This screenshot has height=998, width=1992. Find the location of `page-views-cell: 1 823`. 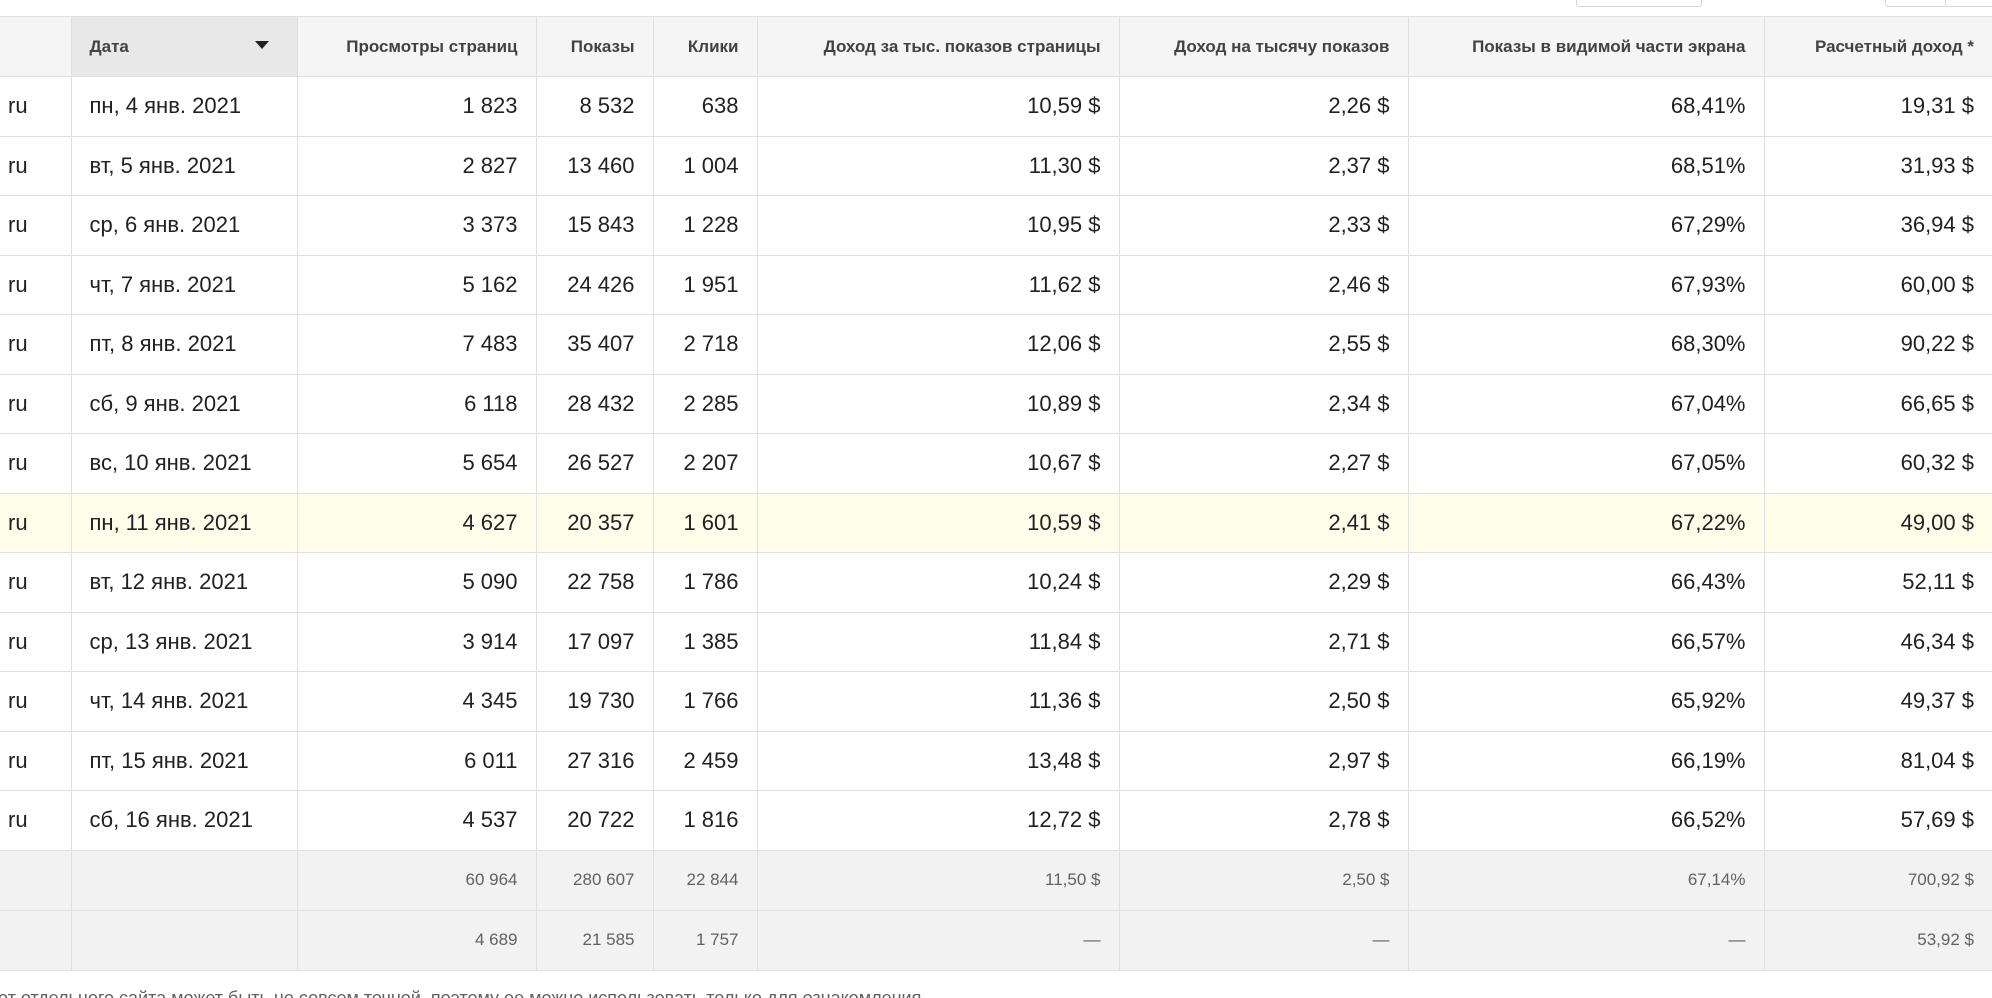

page-views-cell: 1 823 is located at coordinates (417, 106).